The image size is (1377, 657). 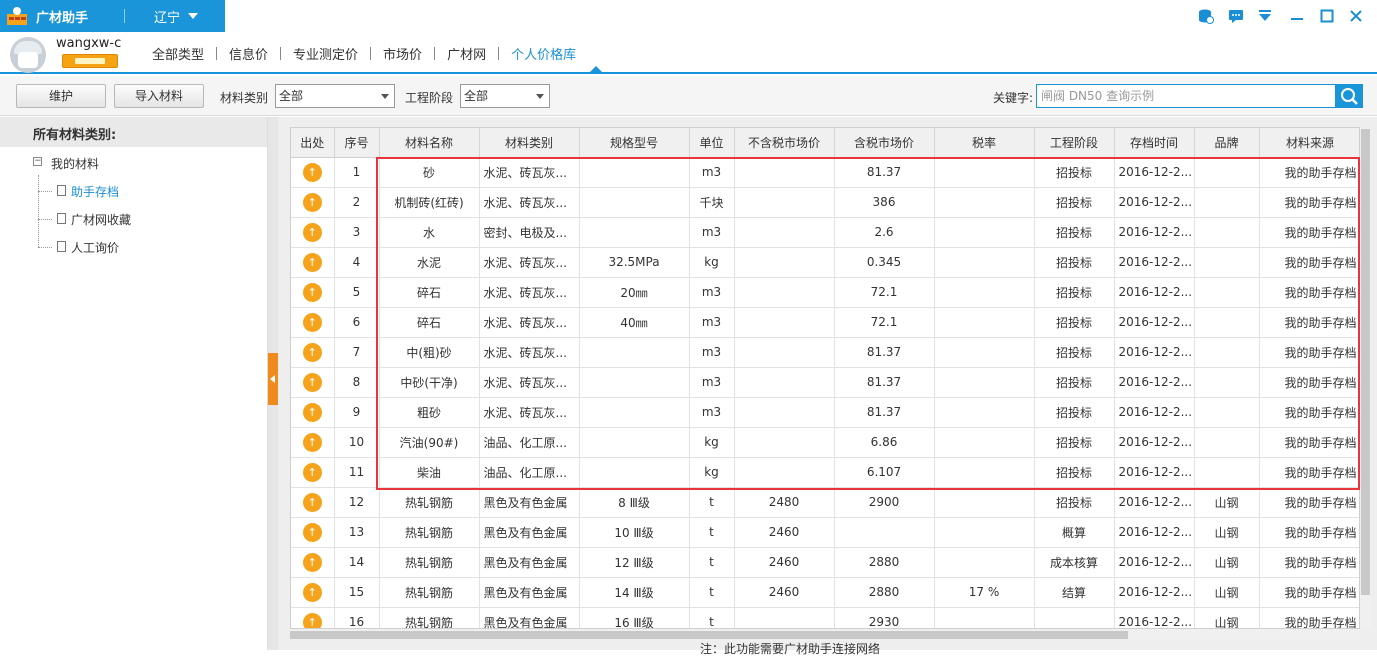 I want to click on search-icon, so click(x=1349, y=96).